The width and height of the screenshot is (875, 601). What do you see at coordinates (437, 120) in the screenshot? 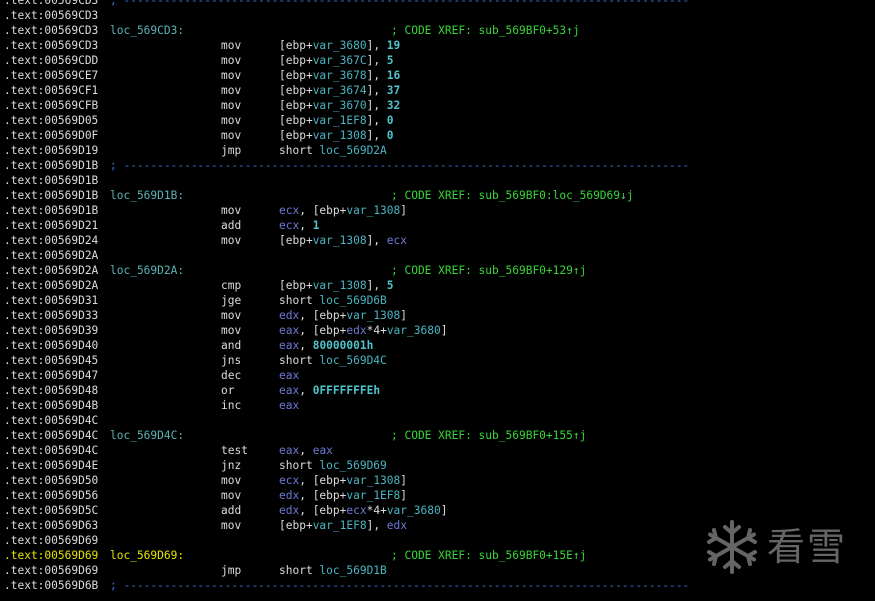
I see `code-line: .text:00569D05 mov [ebp+var_1EF8], 0` at bounding box center [437, 120].